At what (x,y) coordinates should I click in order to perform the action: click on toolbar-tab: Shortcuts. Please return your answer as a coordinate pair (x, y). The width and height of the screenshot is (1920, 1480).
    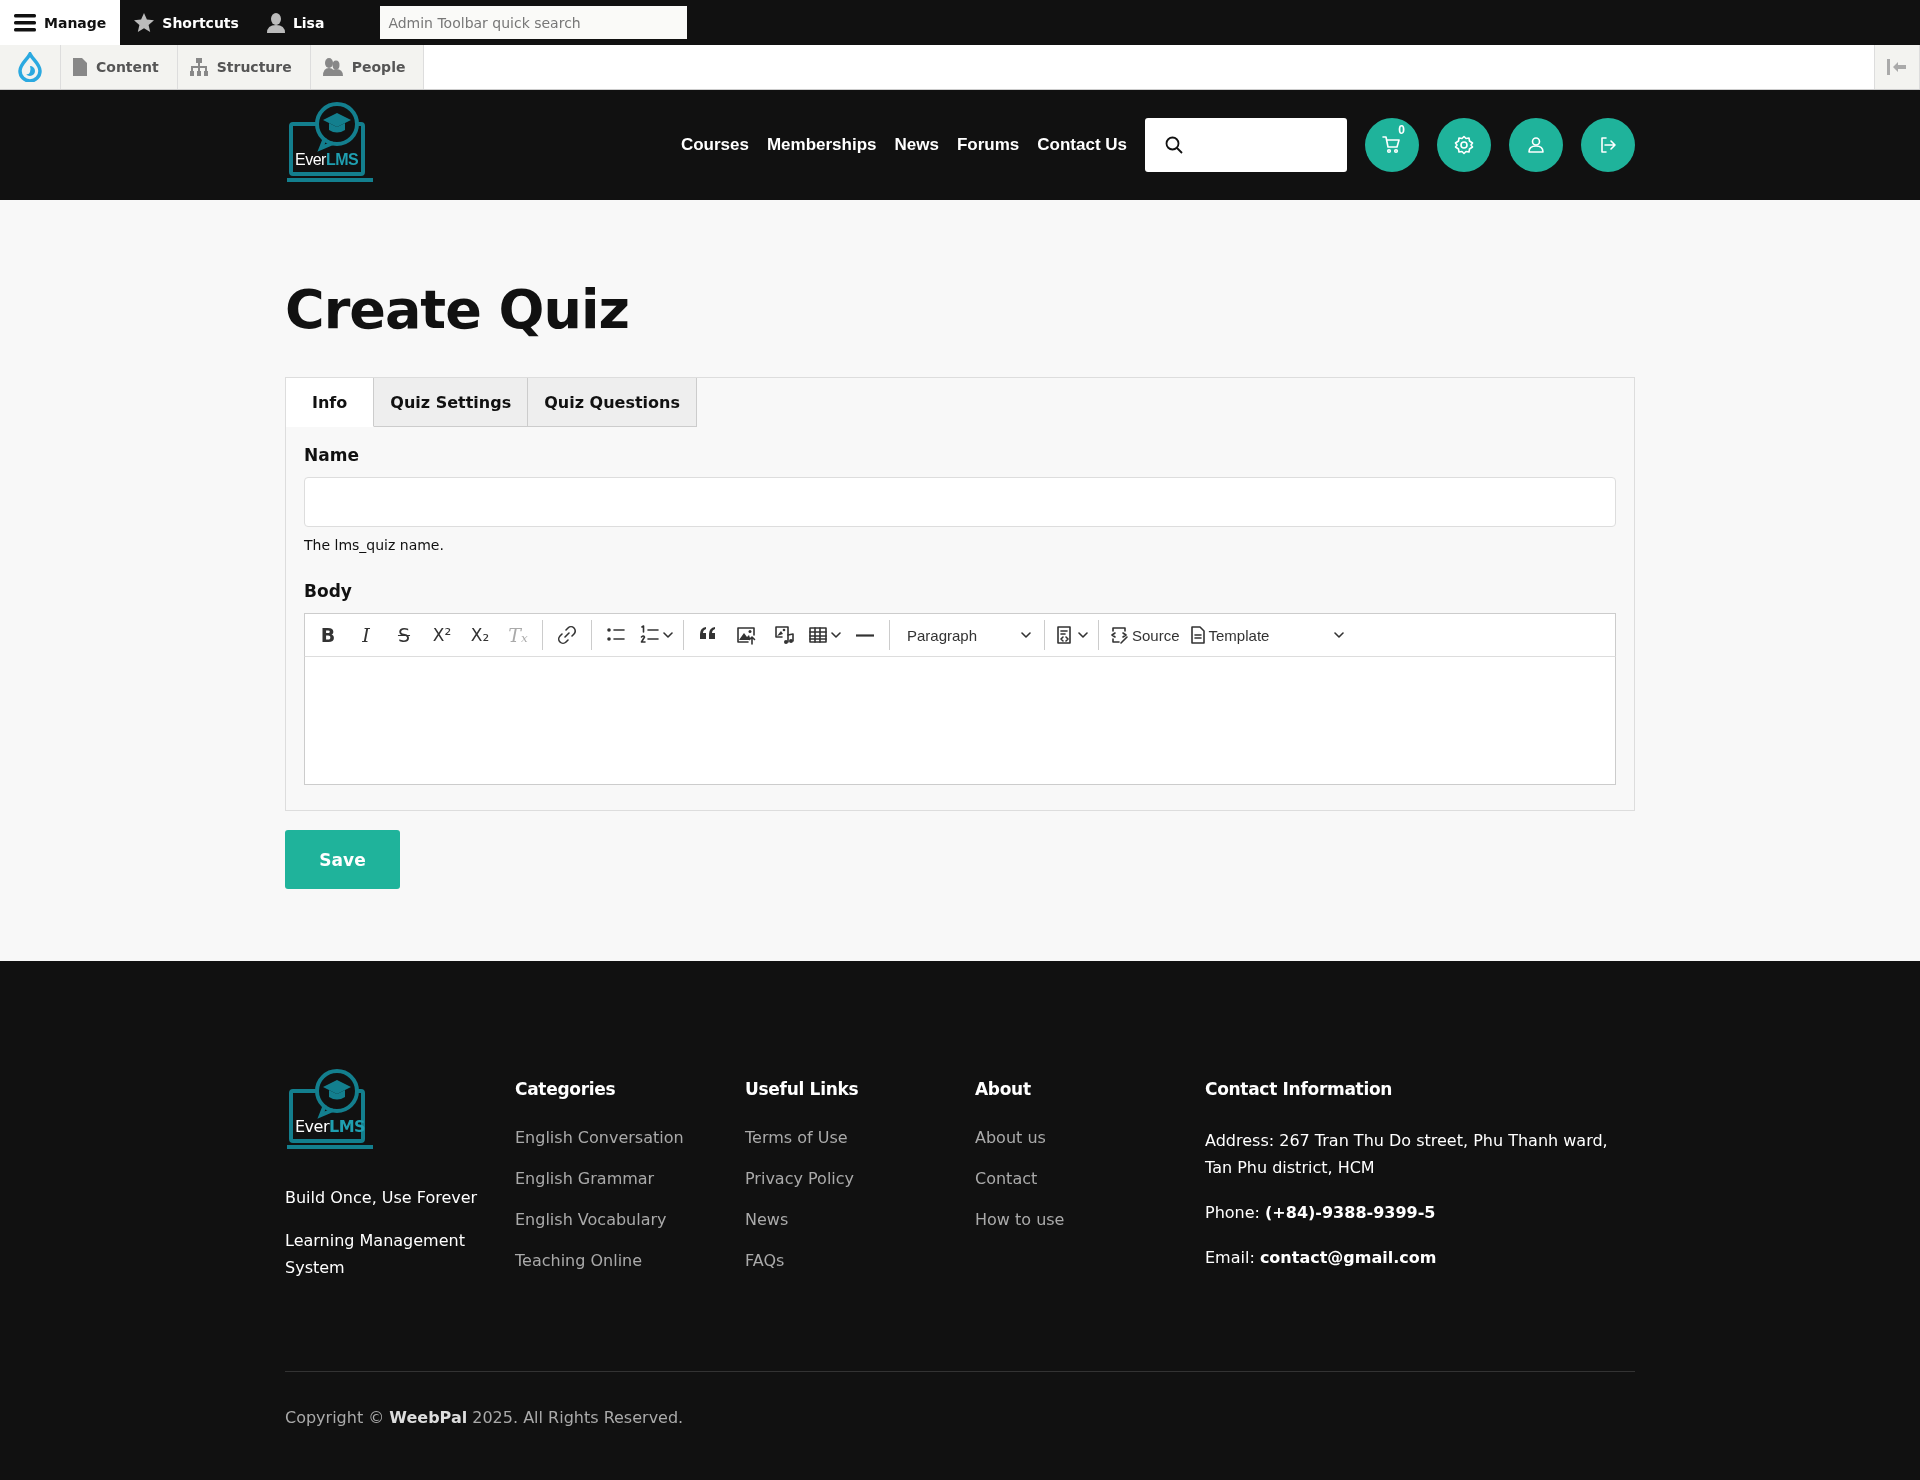
    Looking at the image, I should click on (186, 22).